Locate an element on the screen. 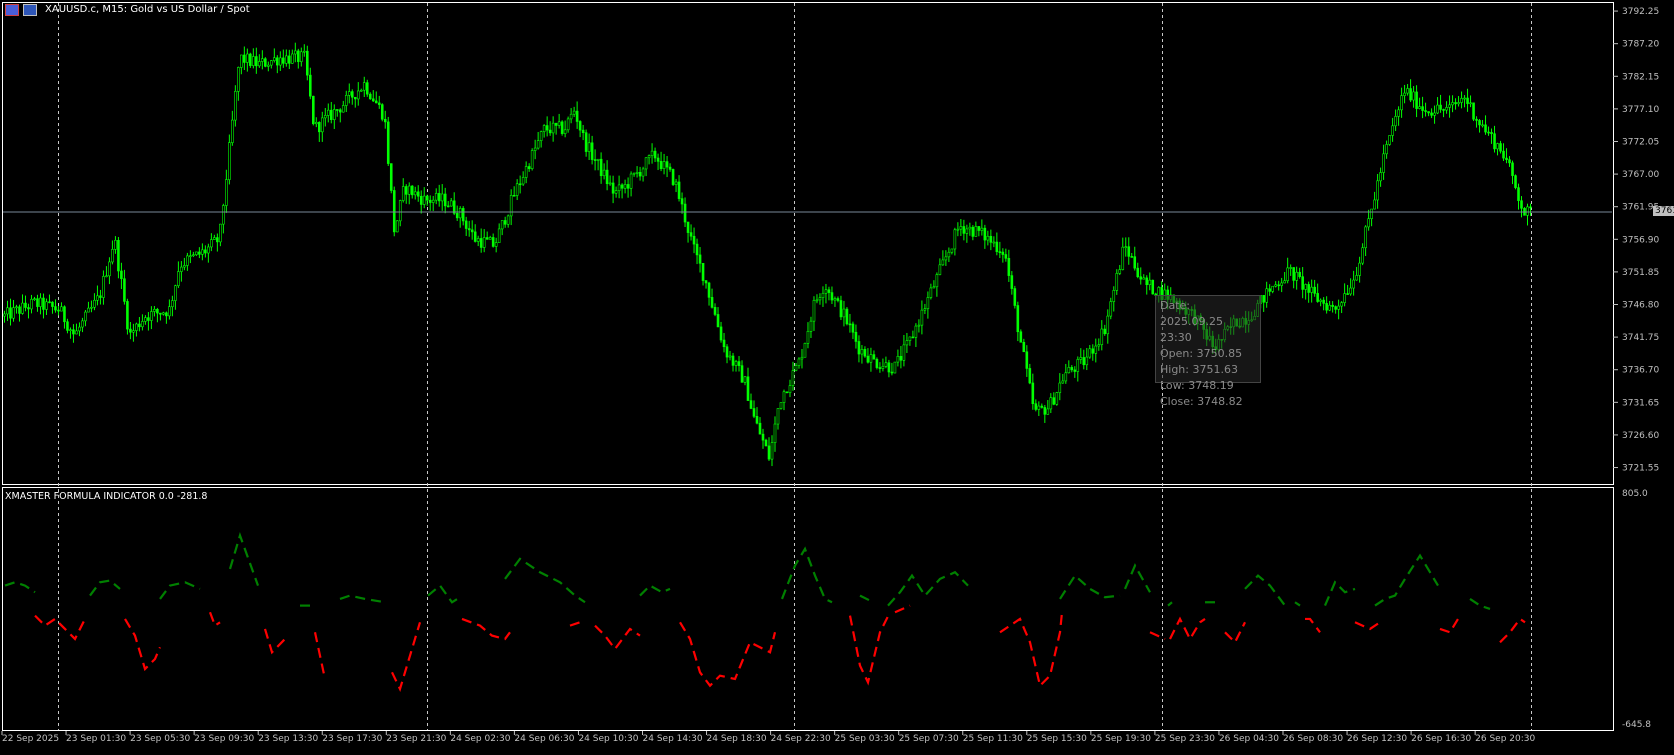 The width and height of the screenshot is (1674, 755). price-tick-label: 3772.05 is located at coordinates (1640, 142).